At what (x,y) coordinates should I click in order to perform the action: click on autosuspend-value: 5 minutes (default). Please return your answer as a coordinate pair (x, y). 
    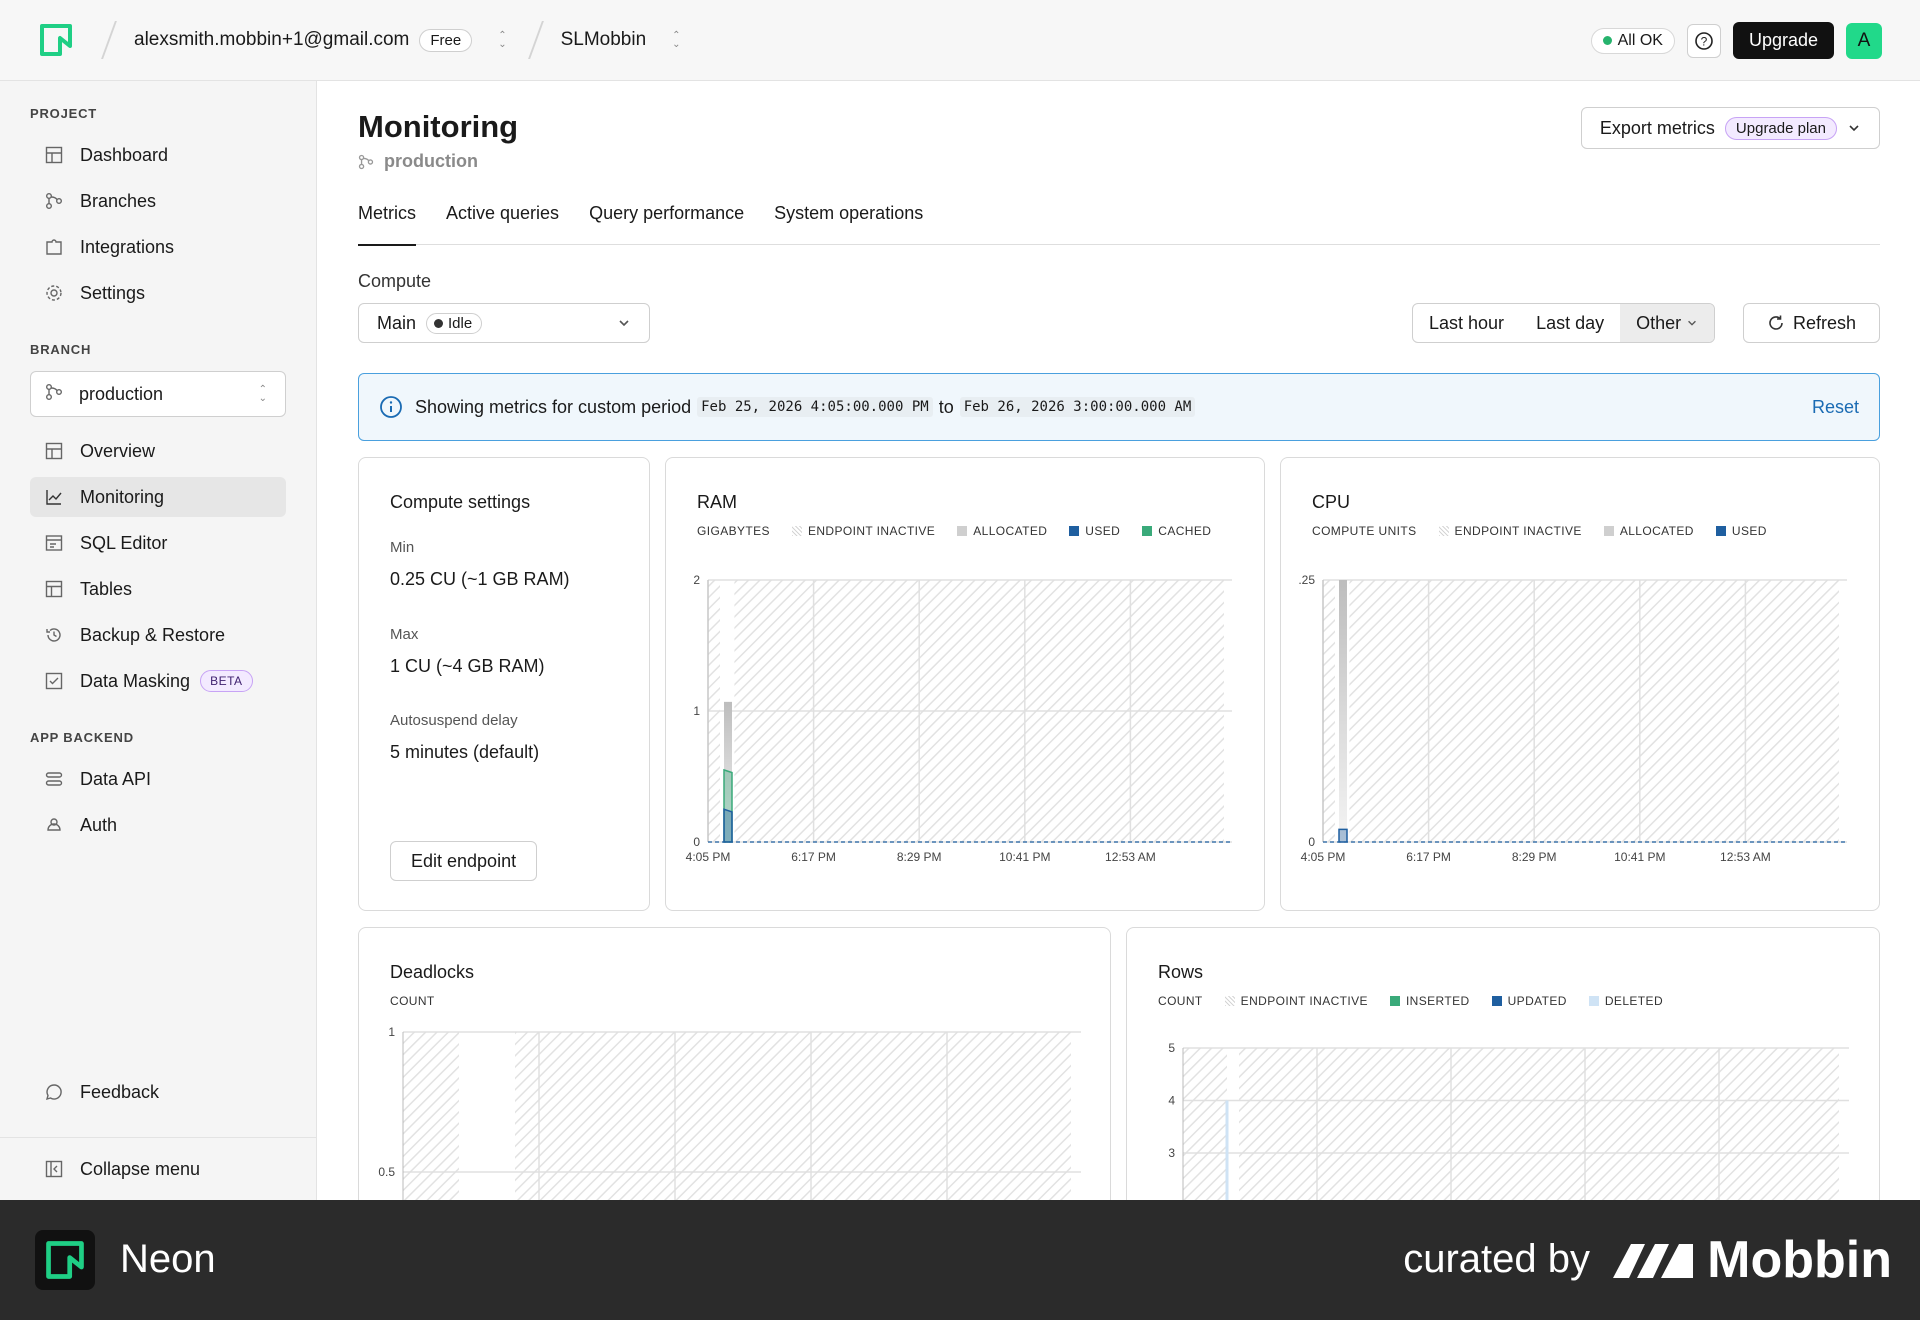
    Looking at the image, I should click on (465, 752).